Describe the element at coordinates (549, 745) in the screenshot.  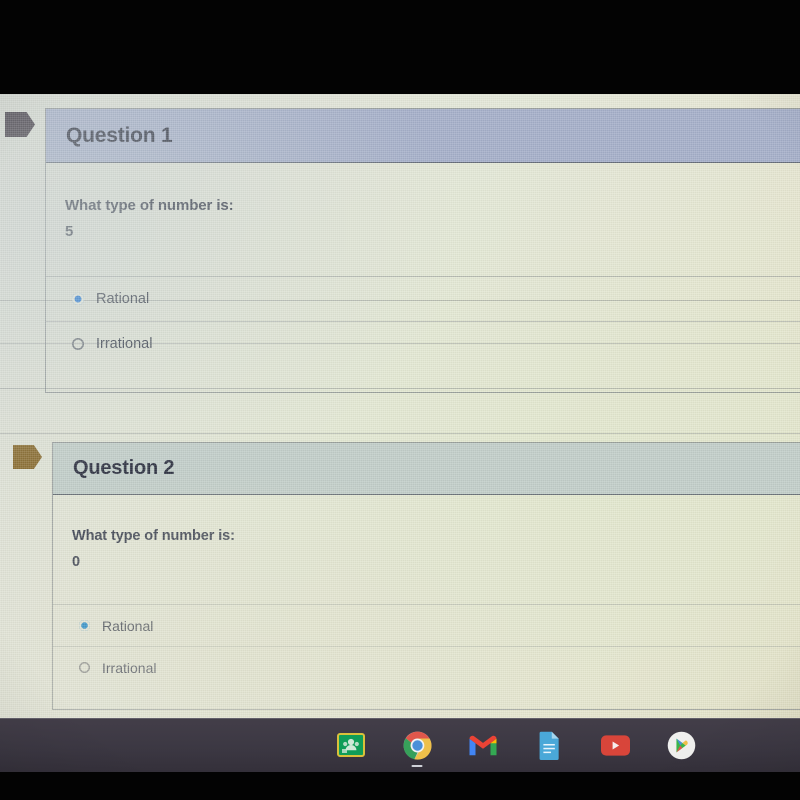
I see `google-docs-icon` at that location.